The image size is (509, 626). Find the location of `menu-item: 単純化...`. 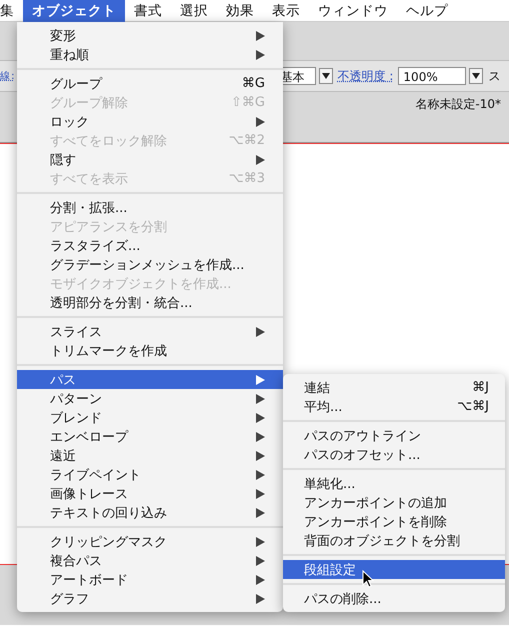

menu-item: 単純化... is located at coordinates (394, 483).